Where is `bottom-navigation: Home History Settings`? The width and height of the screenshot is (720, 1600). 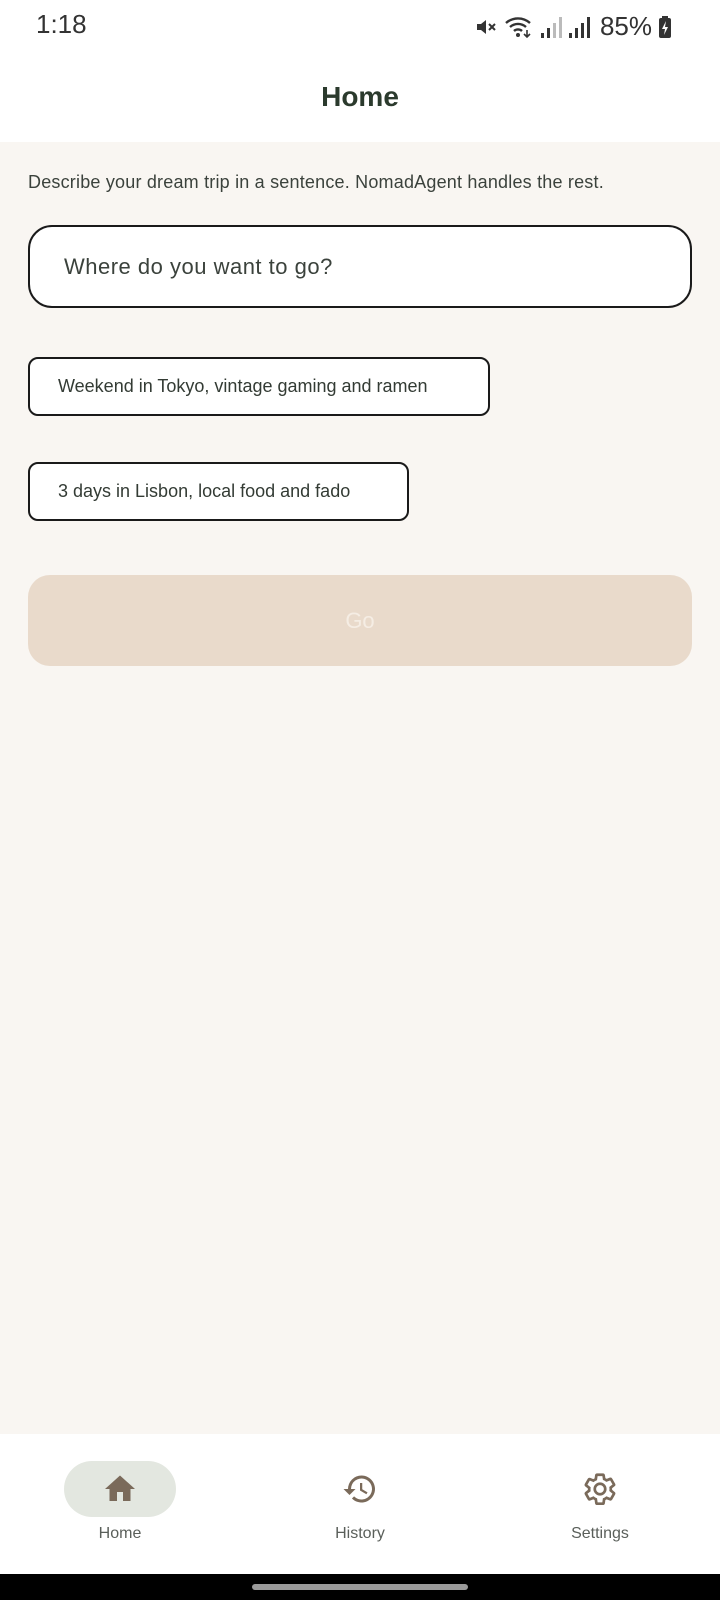 bottom-navigation: Home History Settings is located at coordinates (360, 1504).